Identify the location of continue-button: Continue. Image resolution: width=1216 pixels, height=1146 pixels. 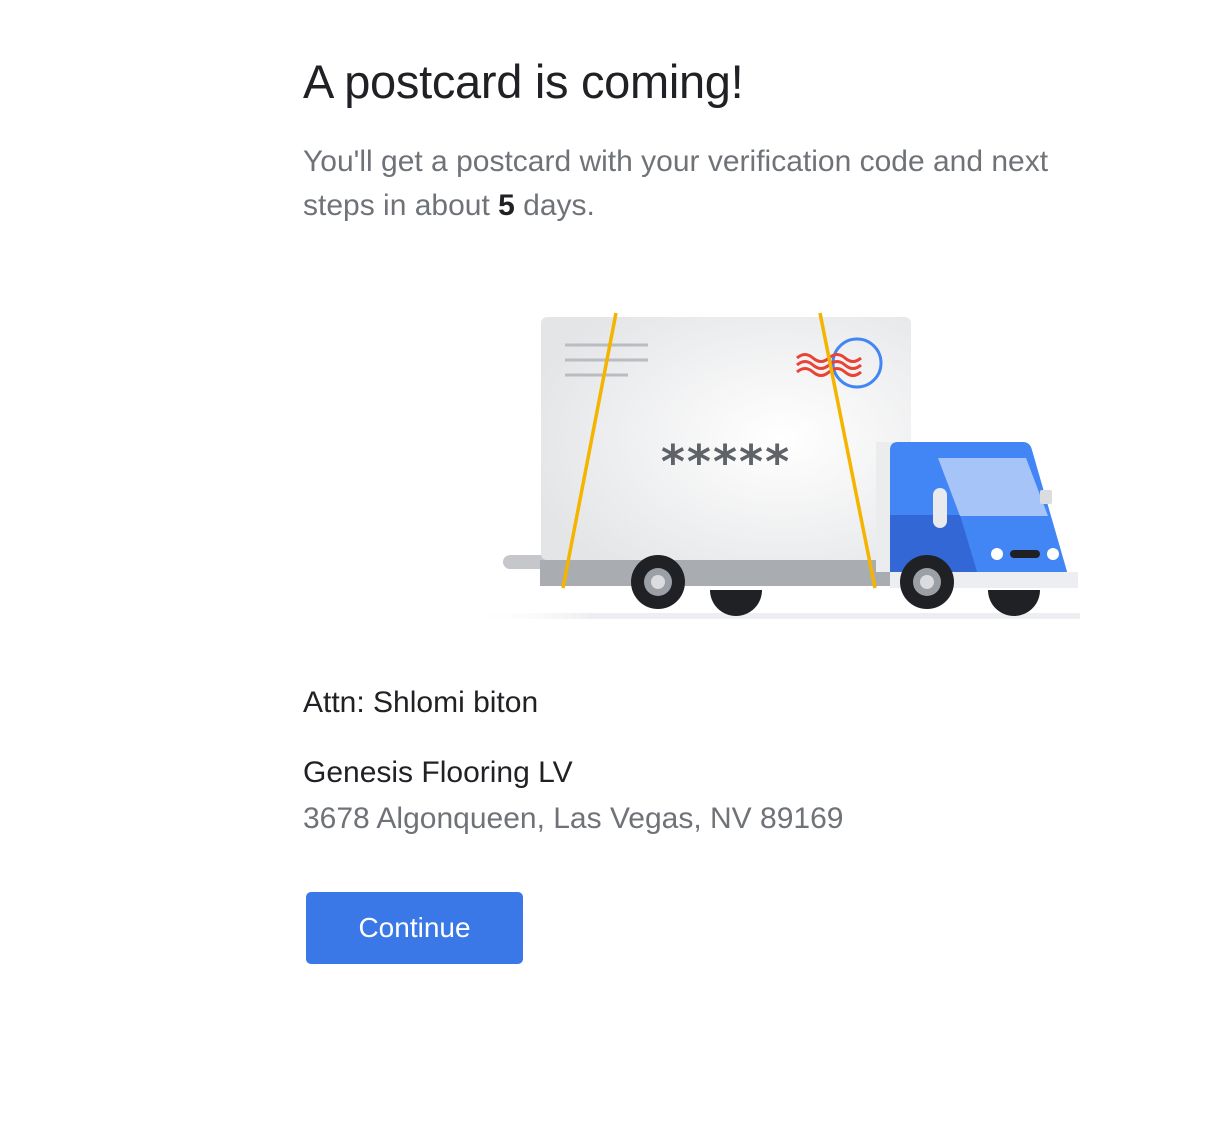
(414, 928).